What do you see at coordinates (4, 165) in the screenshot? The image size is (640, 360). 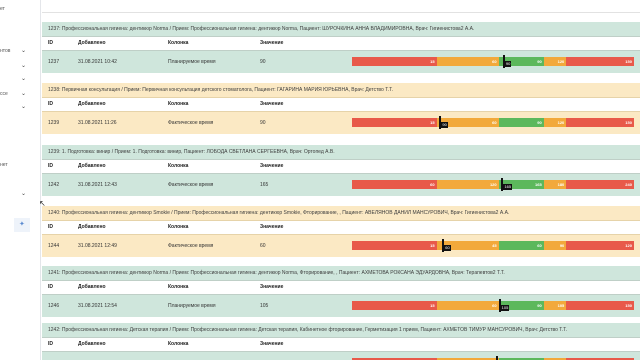 I see `sidebar-item-5: нет` at bounding box center [4, 165].